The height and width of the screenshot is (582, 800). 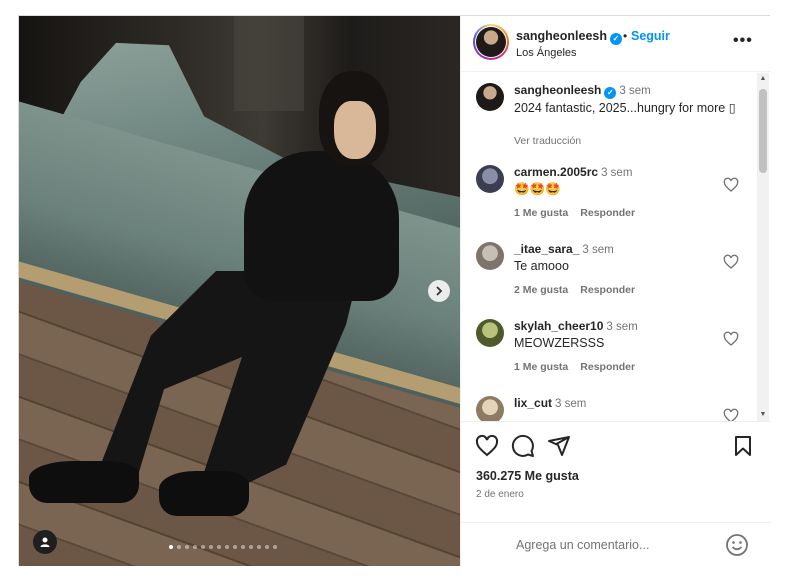 What do you see at coordinates (625, 108) in the screenshot?
I see `caption-text: 2024 fantastic, 2025...hungry for more ▯` at bounding box center [625, 108].